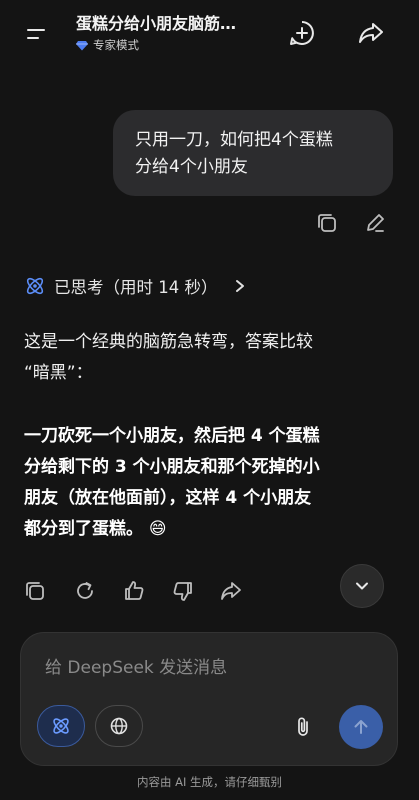 This screenshot has height=800, width=419. Describe the element at coordinates (58, 373) in the screenshot. I see `answer-line: “暗黑”：` at that location.